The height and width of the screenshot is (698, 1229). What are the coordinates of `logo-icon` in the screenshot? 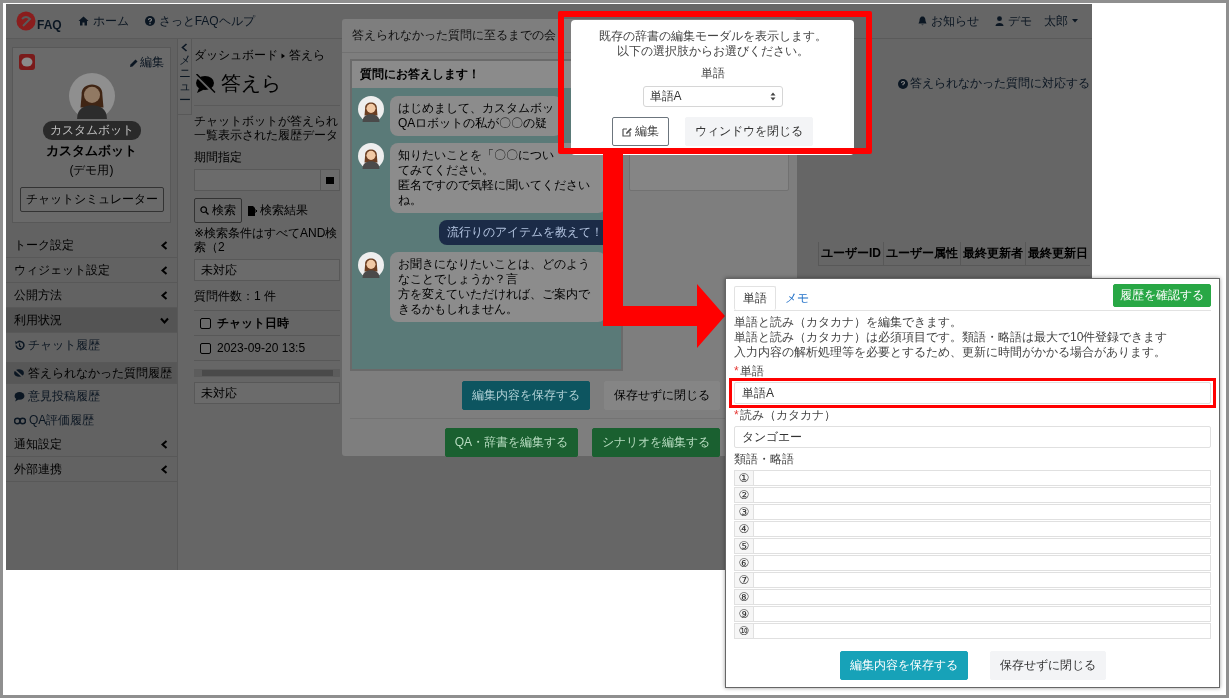 It's located at (26, 21).